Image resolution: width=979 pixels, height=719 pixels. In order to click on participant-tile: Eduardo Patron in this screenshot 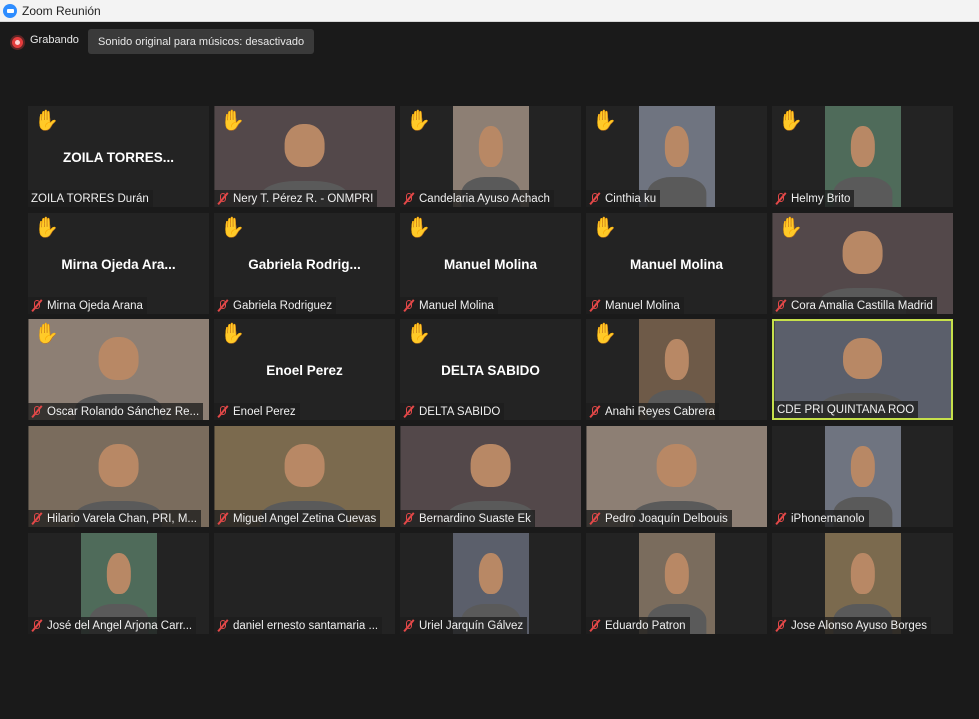, I will do `click(676, 583)`.